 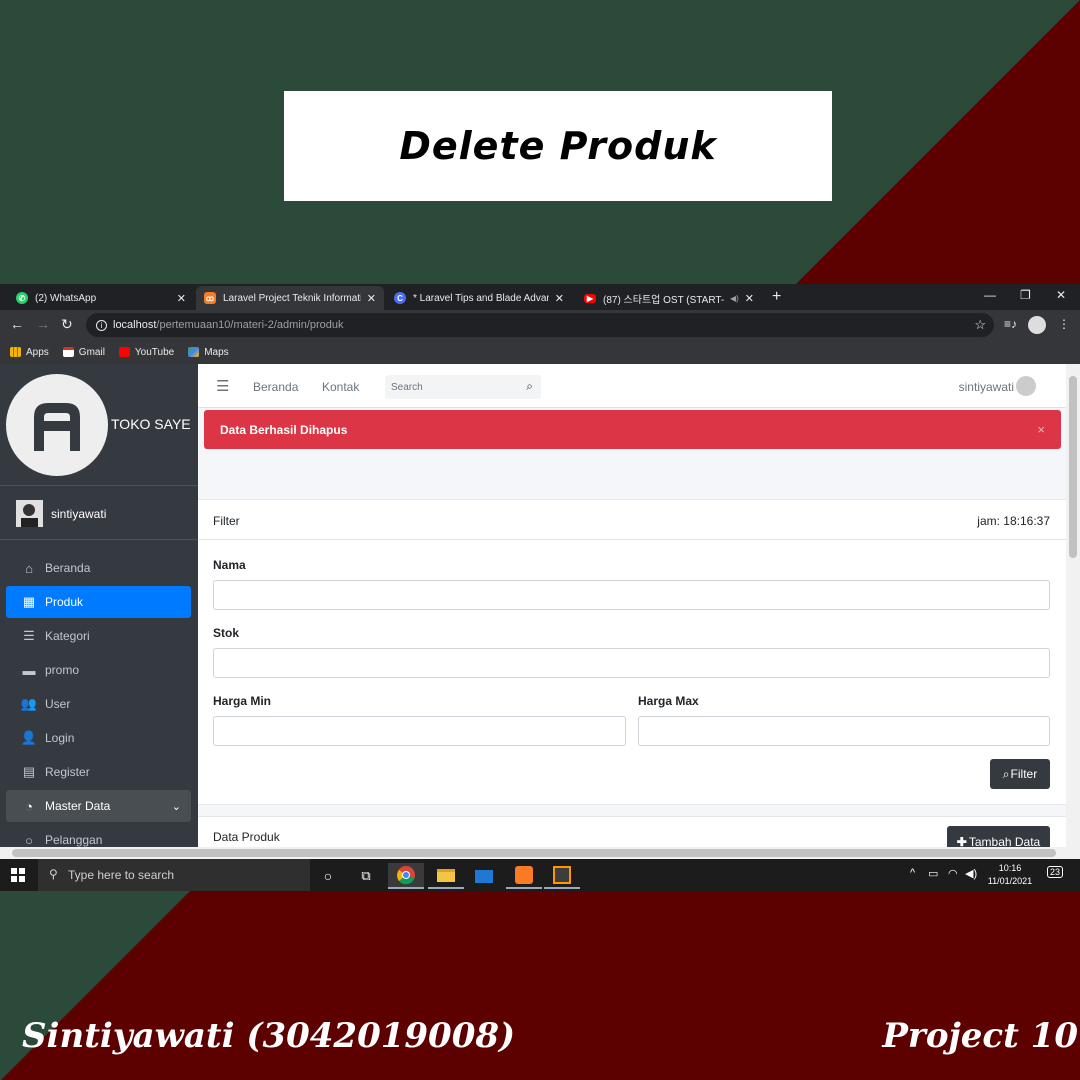 What do you see at coordinates (1055, 872) in the screenshot?
I see `notification-badge: 23` at bounding box center [1055, 872].